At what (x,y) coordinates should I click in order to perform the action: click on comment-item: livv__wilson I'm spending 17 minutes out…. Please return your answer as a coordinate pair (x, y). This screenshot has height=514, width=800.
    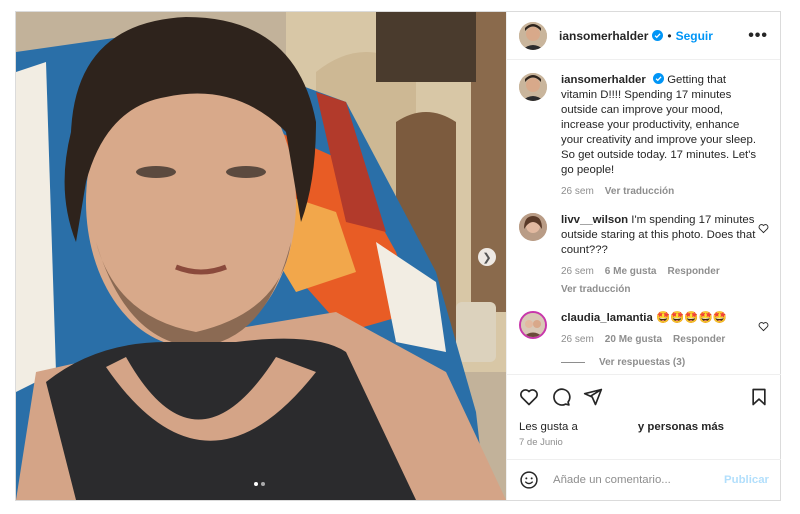
    Looking at the image, I should click on (644, 255).